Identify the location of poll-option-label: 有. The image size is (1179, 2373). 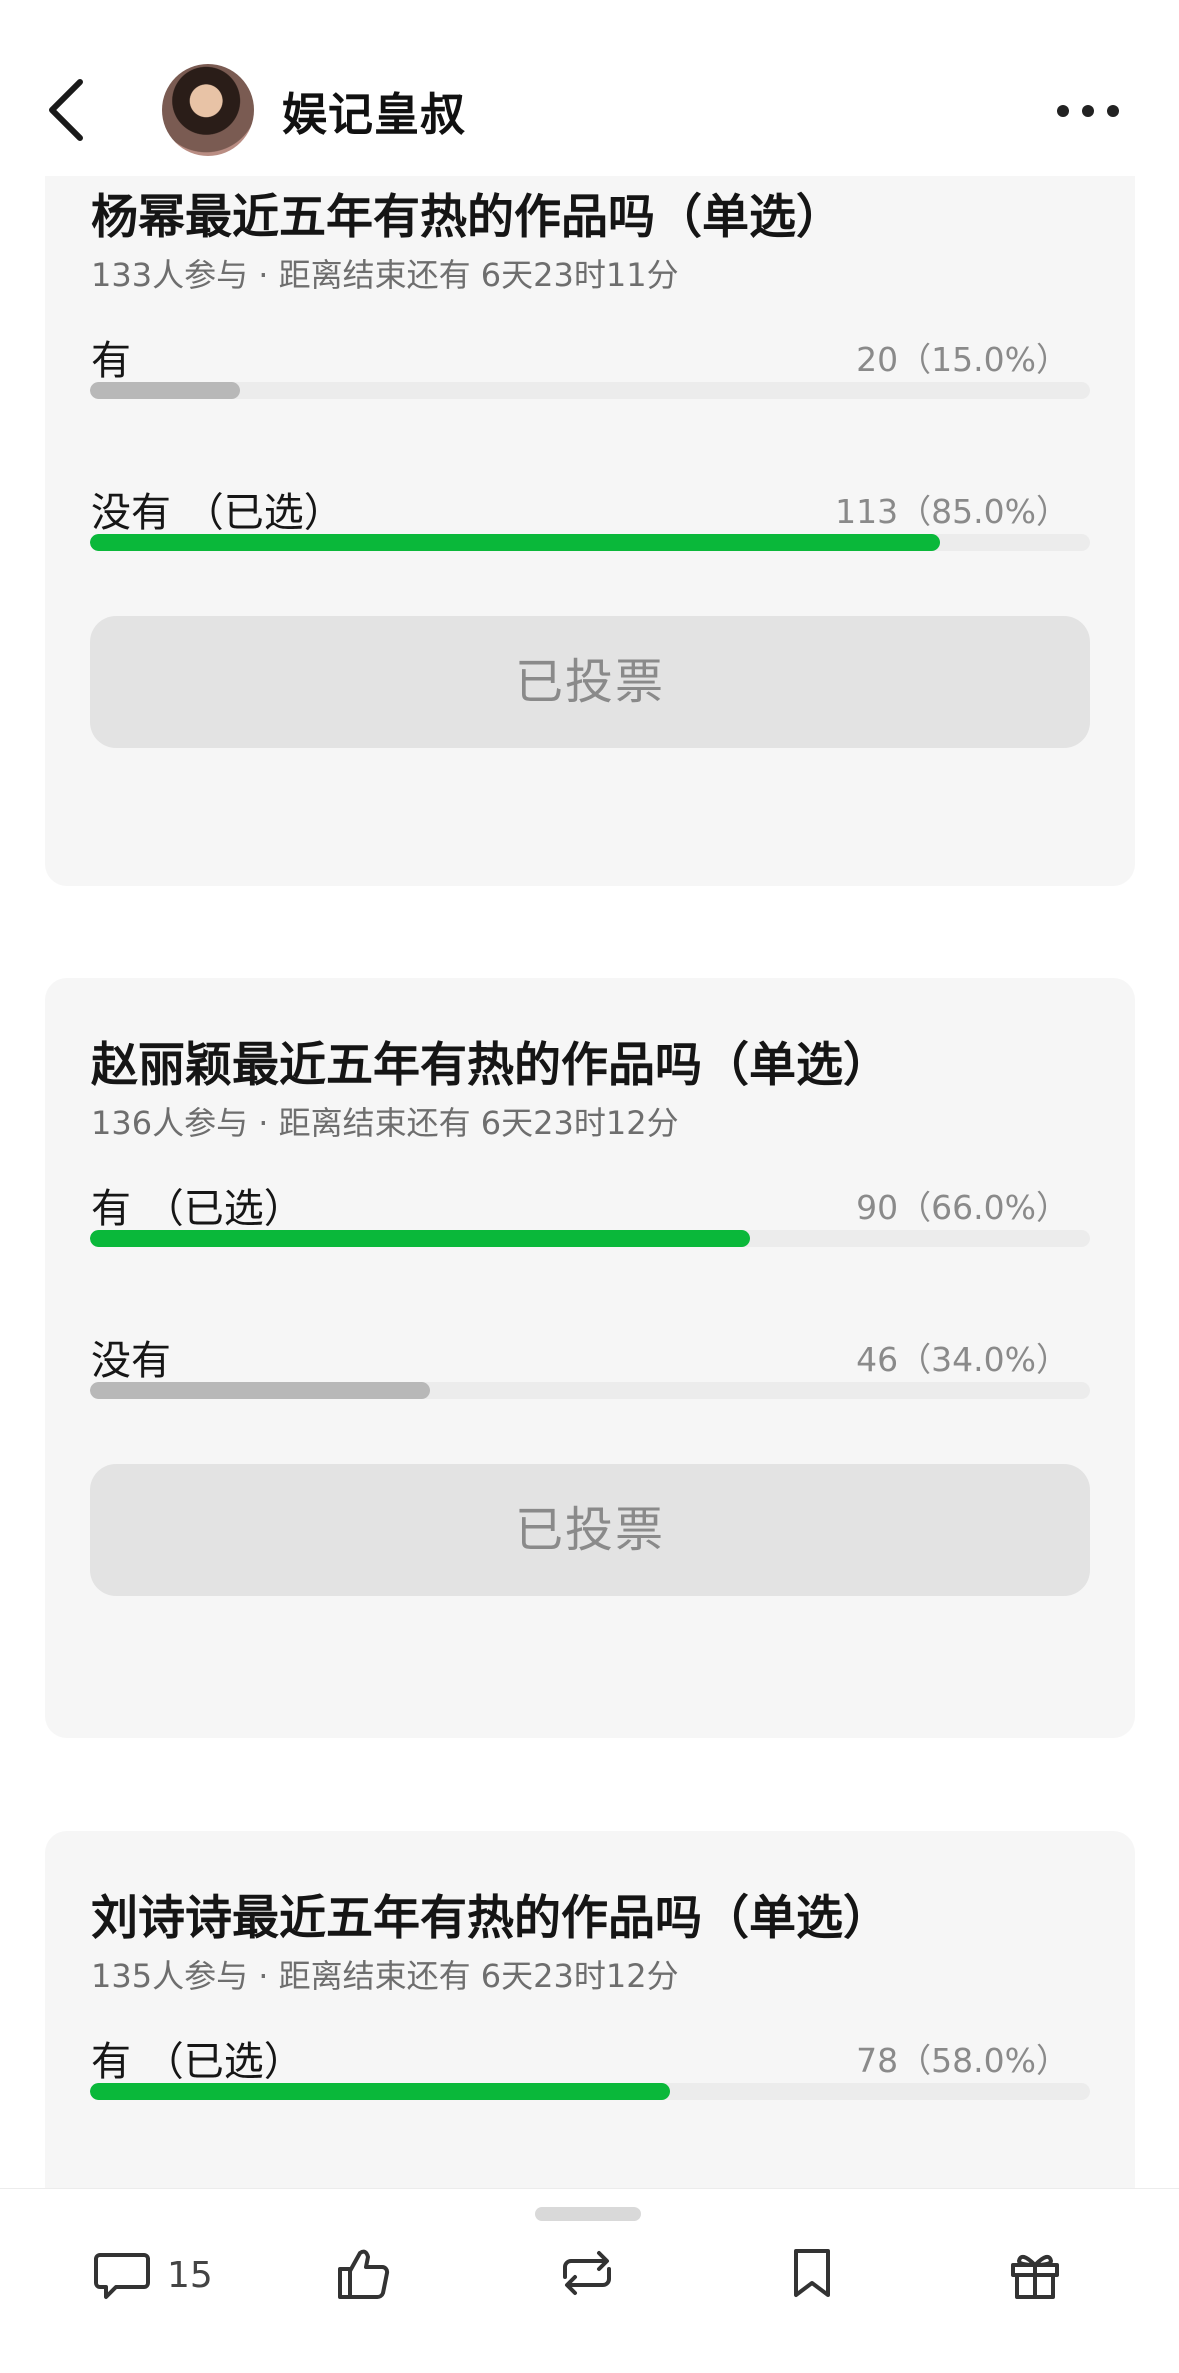
(111, 357).